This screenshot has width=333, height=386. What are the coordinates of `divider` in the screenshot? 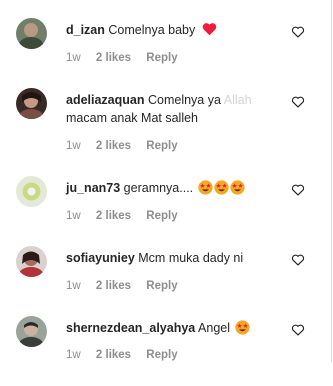 It's located at (331, 181).